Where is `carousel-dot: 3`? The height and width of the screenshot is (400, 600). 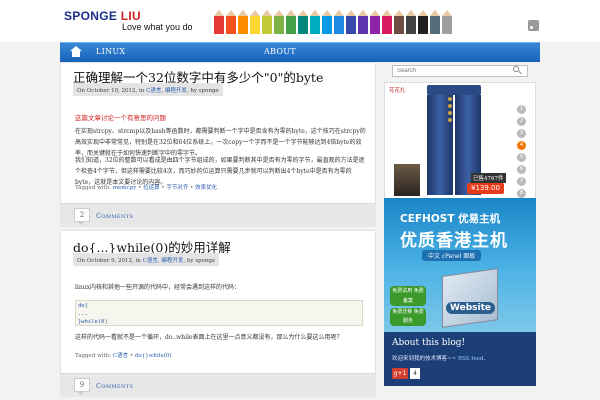 carousel-dot: 3 is located at coordinates (521, 133).